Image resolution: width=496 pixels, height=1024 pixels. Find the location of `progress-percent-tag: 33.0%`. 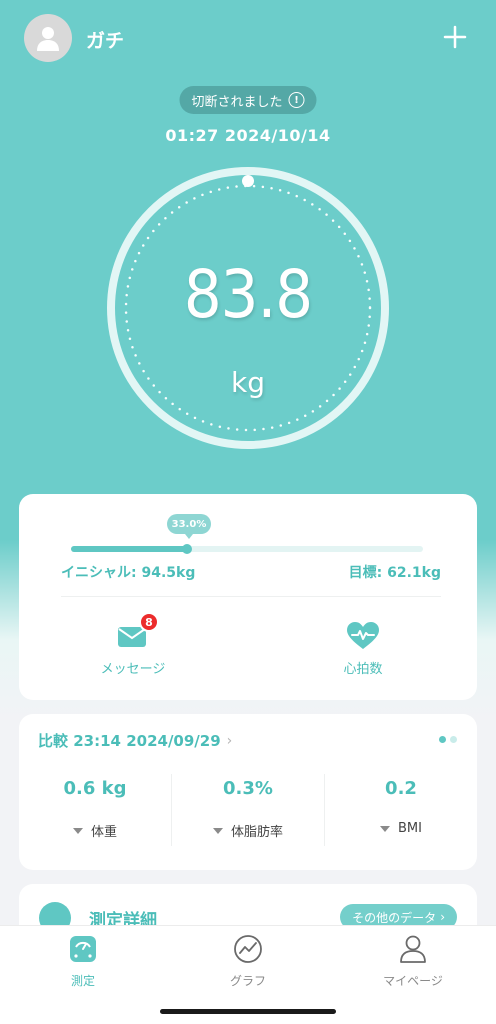

progress-percent-tag: 33.0% is located at coordinates (189, 526).